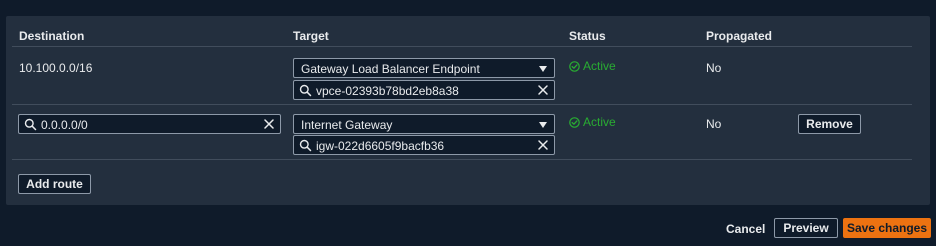  I want to click on row2-status-text: Active, so click(599, 122).